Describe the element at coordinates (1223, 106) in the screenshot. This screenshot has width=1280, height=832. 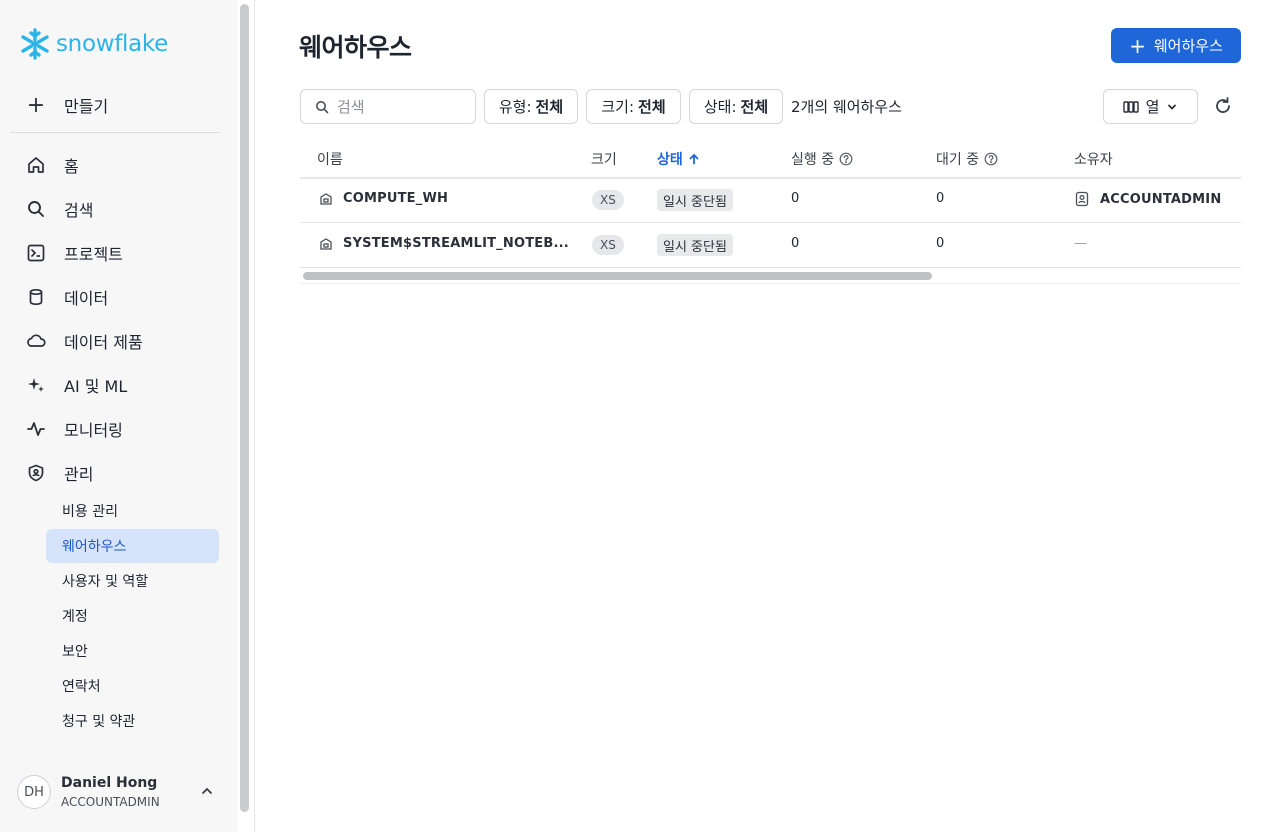
I see `refresh-icon` at that location.